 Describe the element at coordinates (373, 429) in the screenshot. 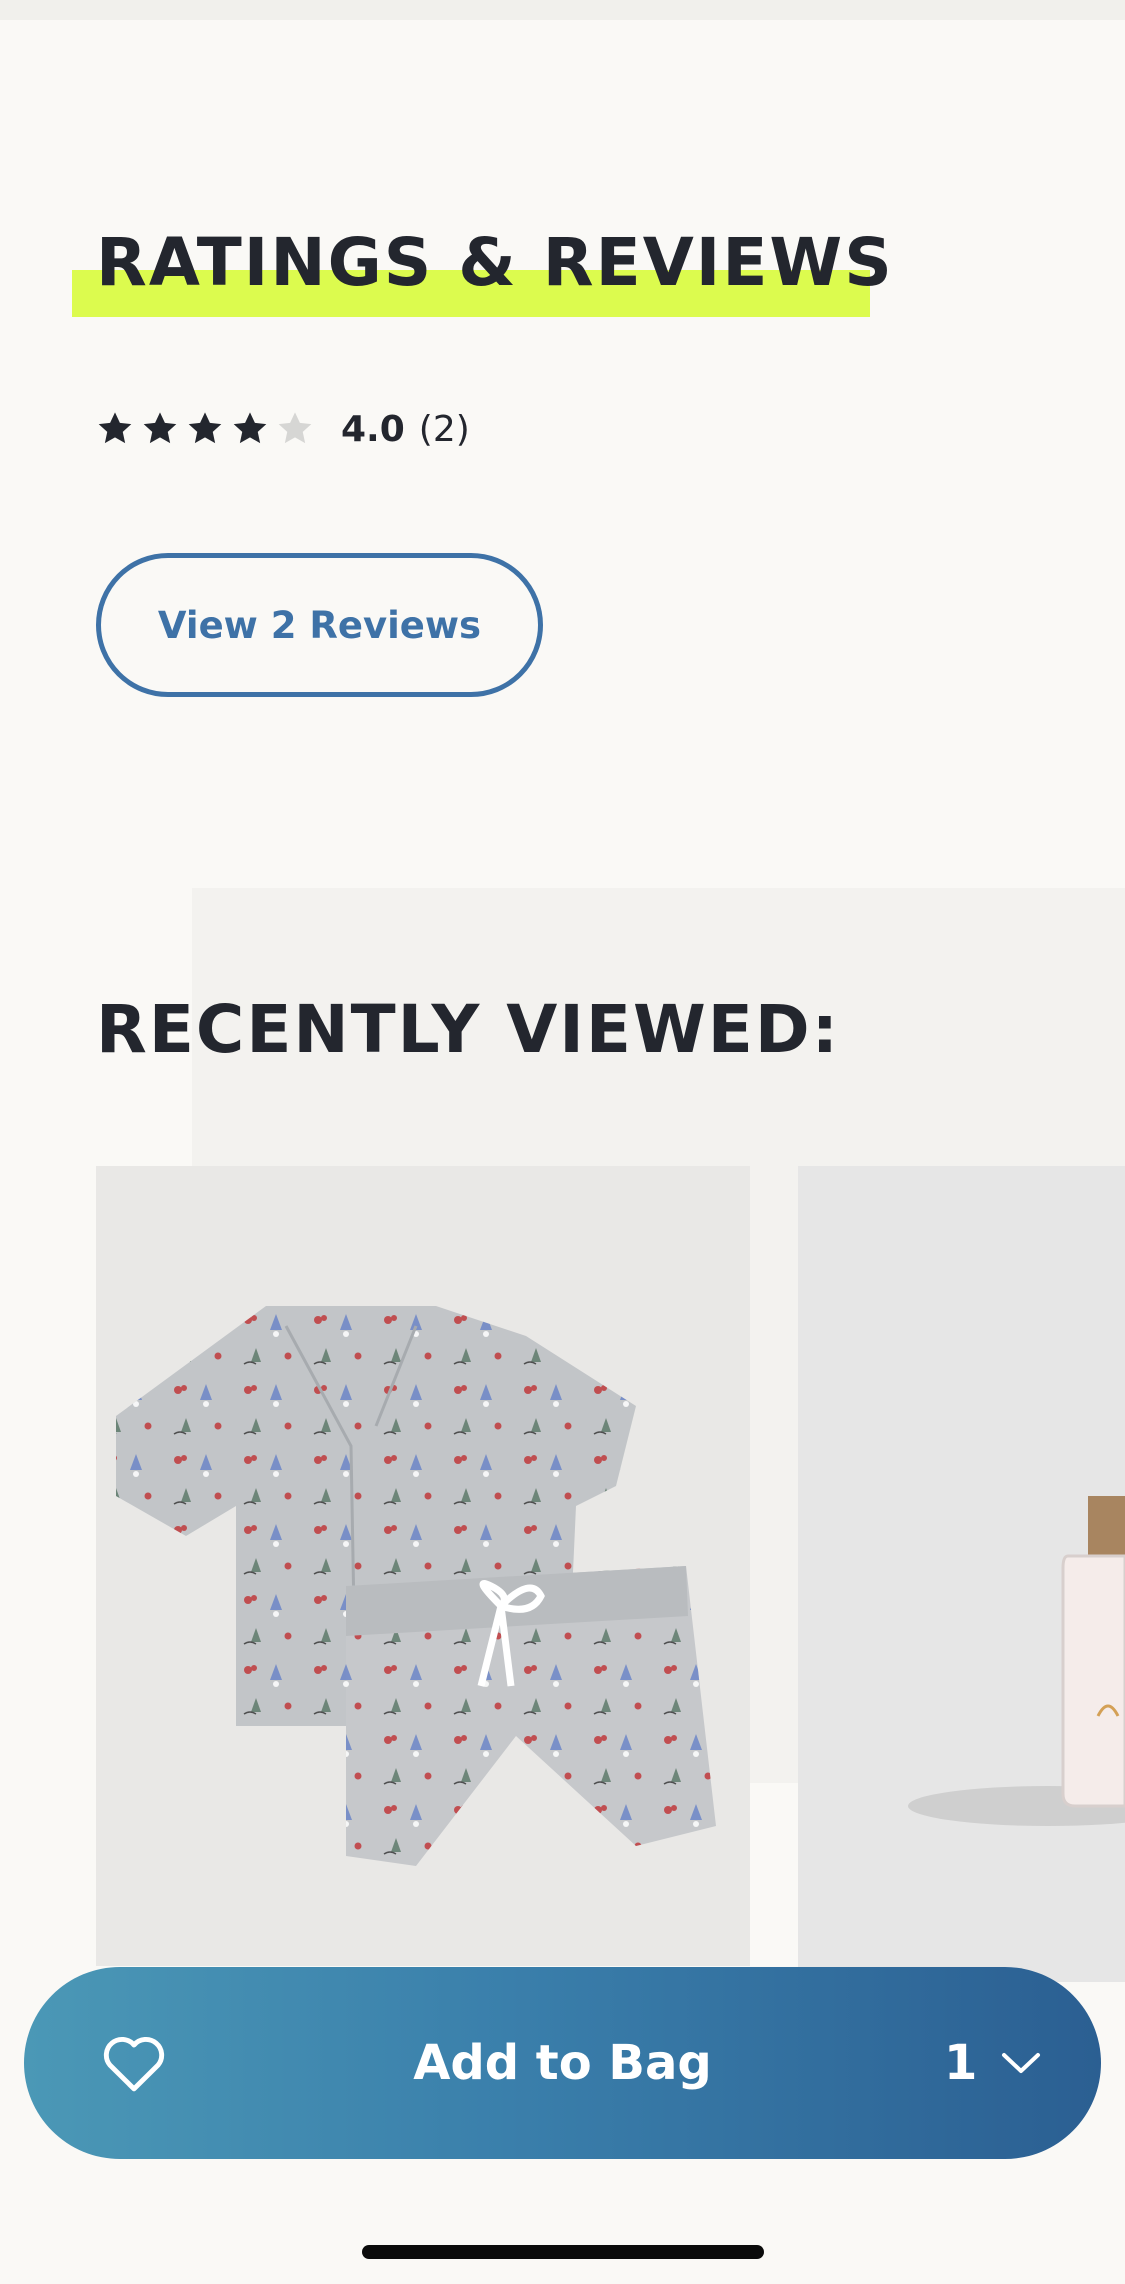

I see `rating-value: 4.0` at that location.